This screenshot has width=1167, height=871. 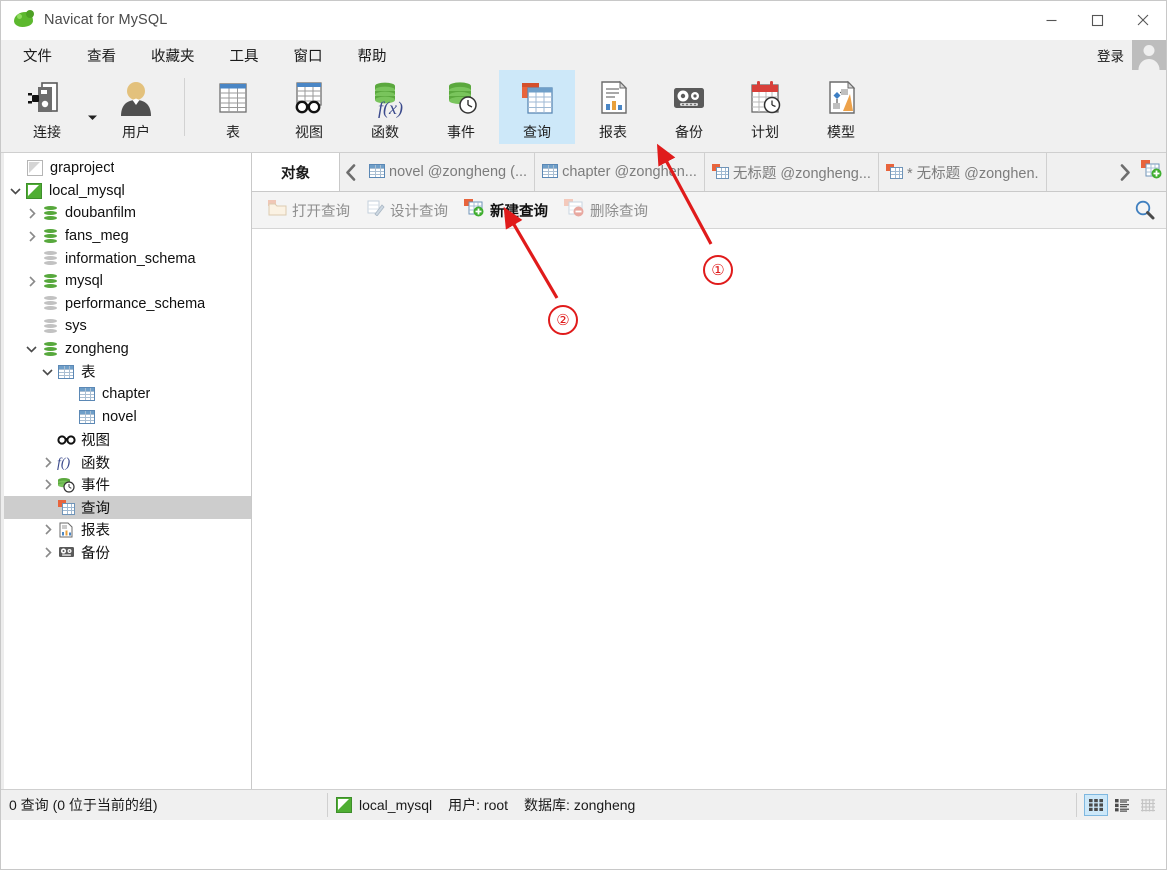 I want to click on tree-item-tables-folder: 表, so click(x=126, y=371).